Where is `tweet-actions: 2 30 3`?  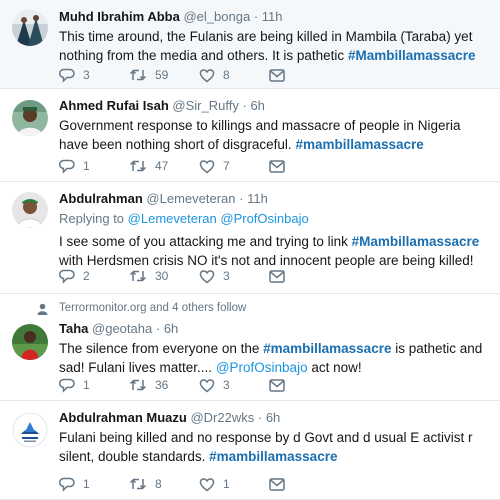
tweet-actions: 2 30 3 is located at coordinates (176, 276).